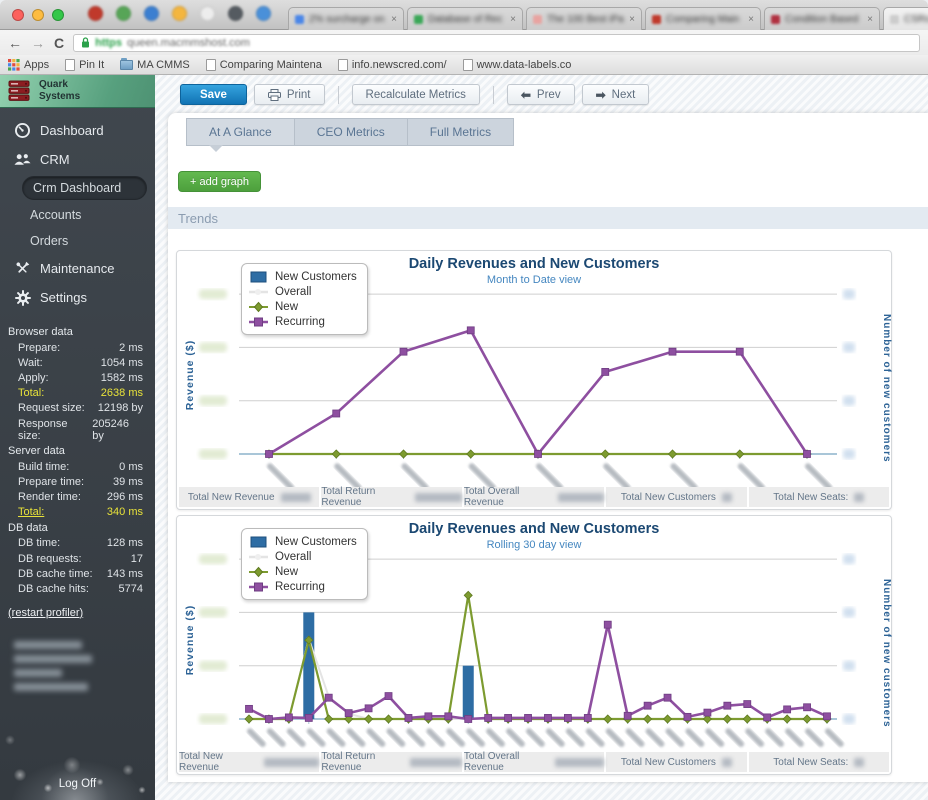  Describe the element at coordinates (36, 451) in the screenshot. I see `profiler-section-header: Server data` at that location.